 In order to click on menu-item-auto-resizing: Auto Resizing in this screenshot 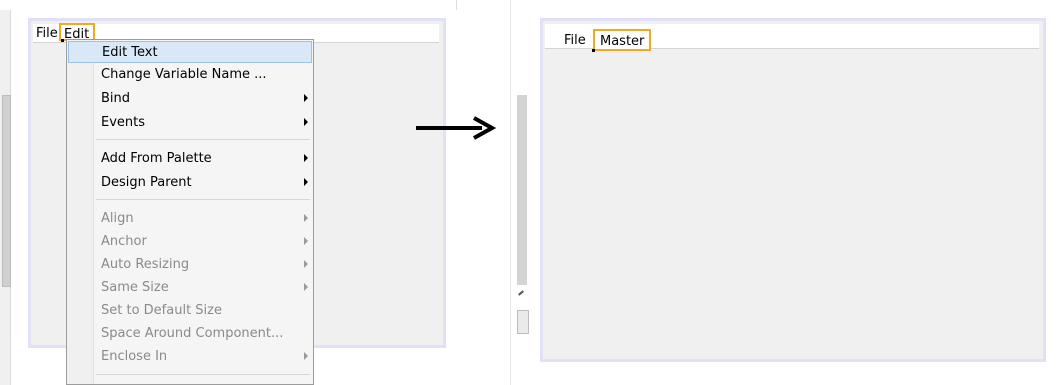, I will do `click(190, 265)`.